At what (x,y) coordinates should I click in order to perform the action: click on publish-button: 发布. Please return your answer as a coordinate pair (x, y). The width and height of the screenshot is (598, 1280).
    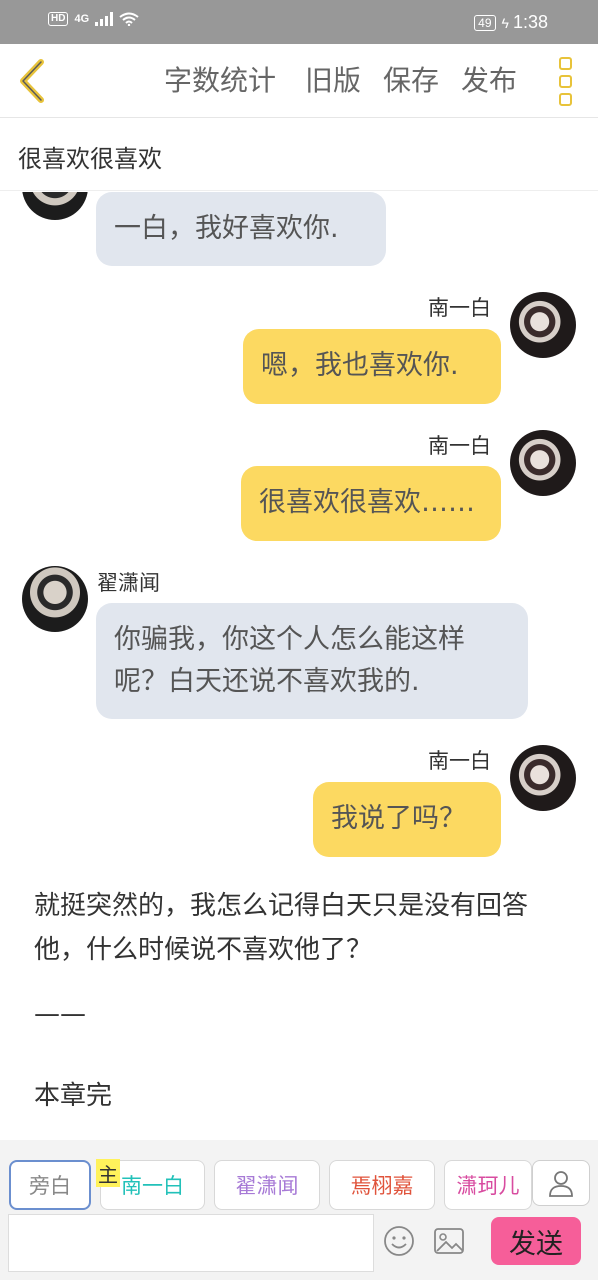
    Looking at the image, I should click on (489, 81).